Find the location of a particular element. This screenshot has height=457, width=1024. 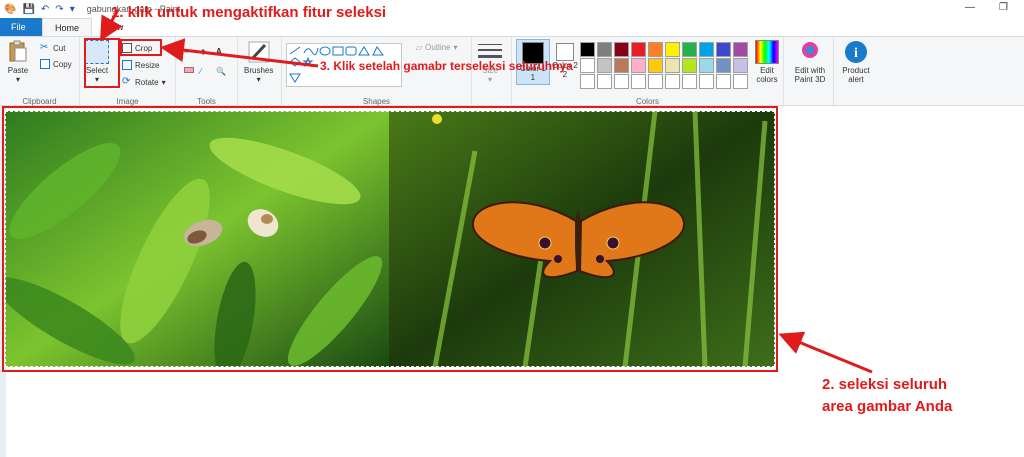

paste-button: Paste ▾ is located at coordinates (18, 62).